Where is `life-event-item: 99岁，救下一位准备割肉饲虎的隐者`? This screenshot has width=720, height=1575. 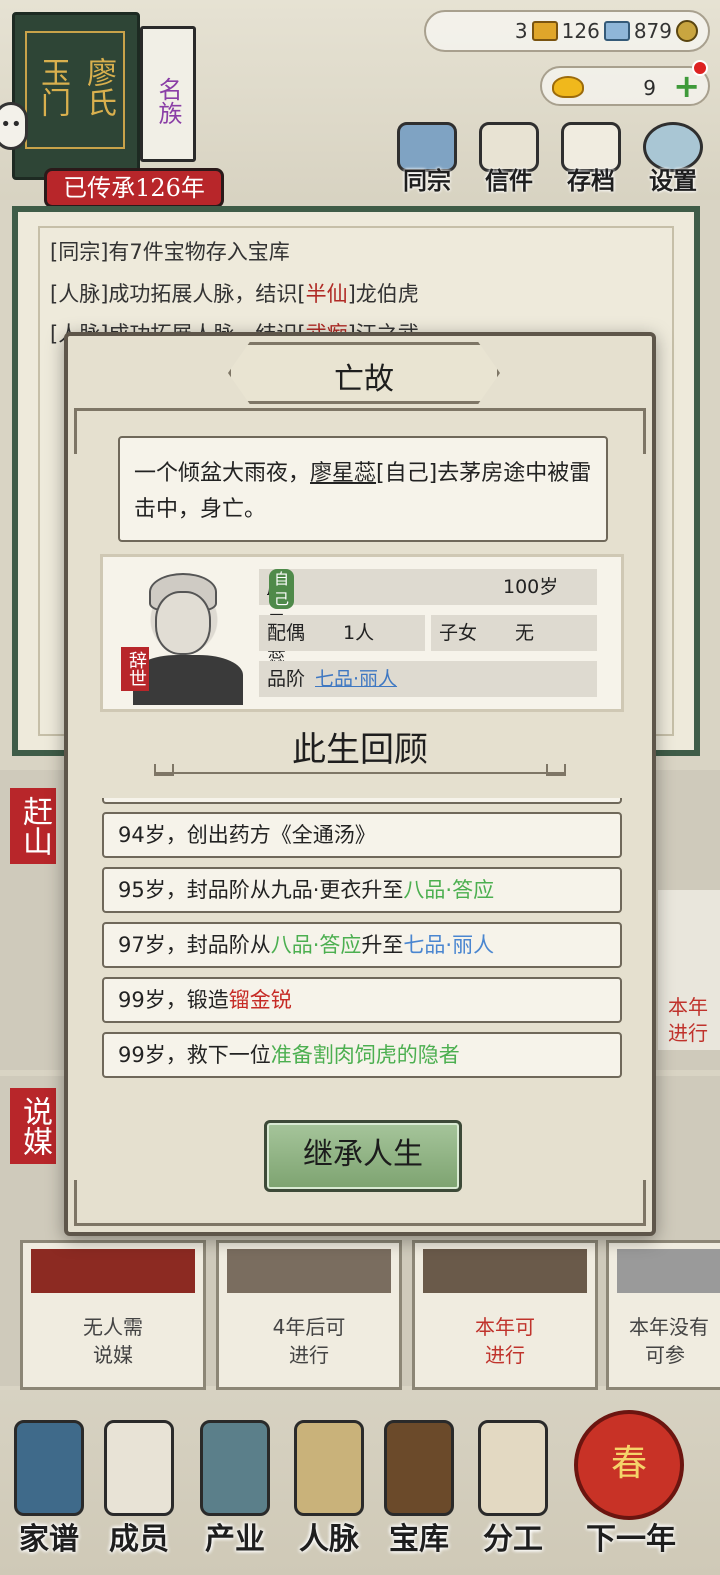 life-event-item: 99岁，救下一位准备割肉饲虎的隐者 is located at coordinates (362, 1055).